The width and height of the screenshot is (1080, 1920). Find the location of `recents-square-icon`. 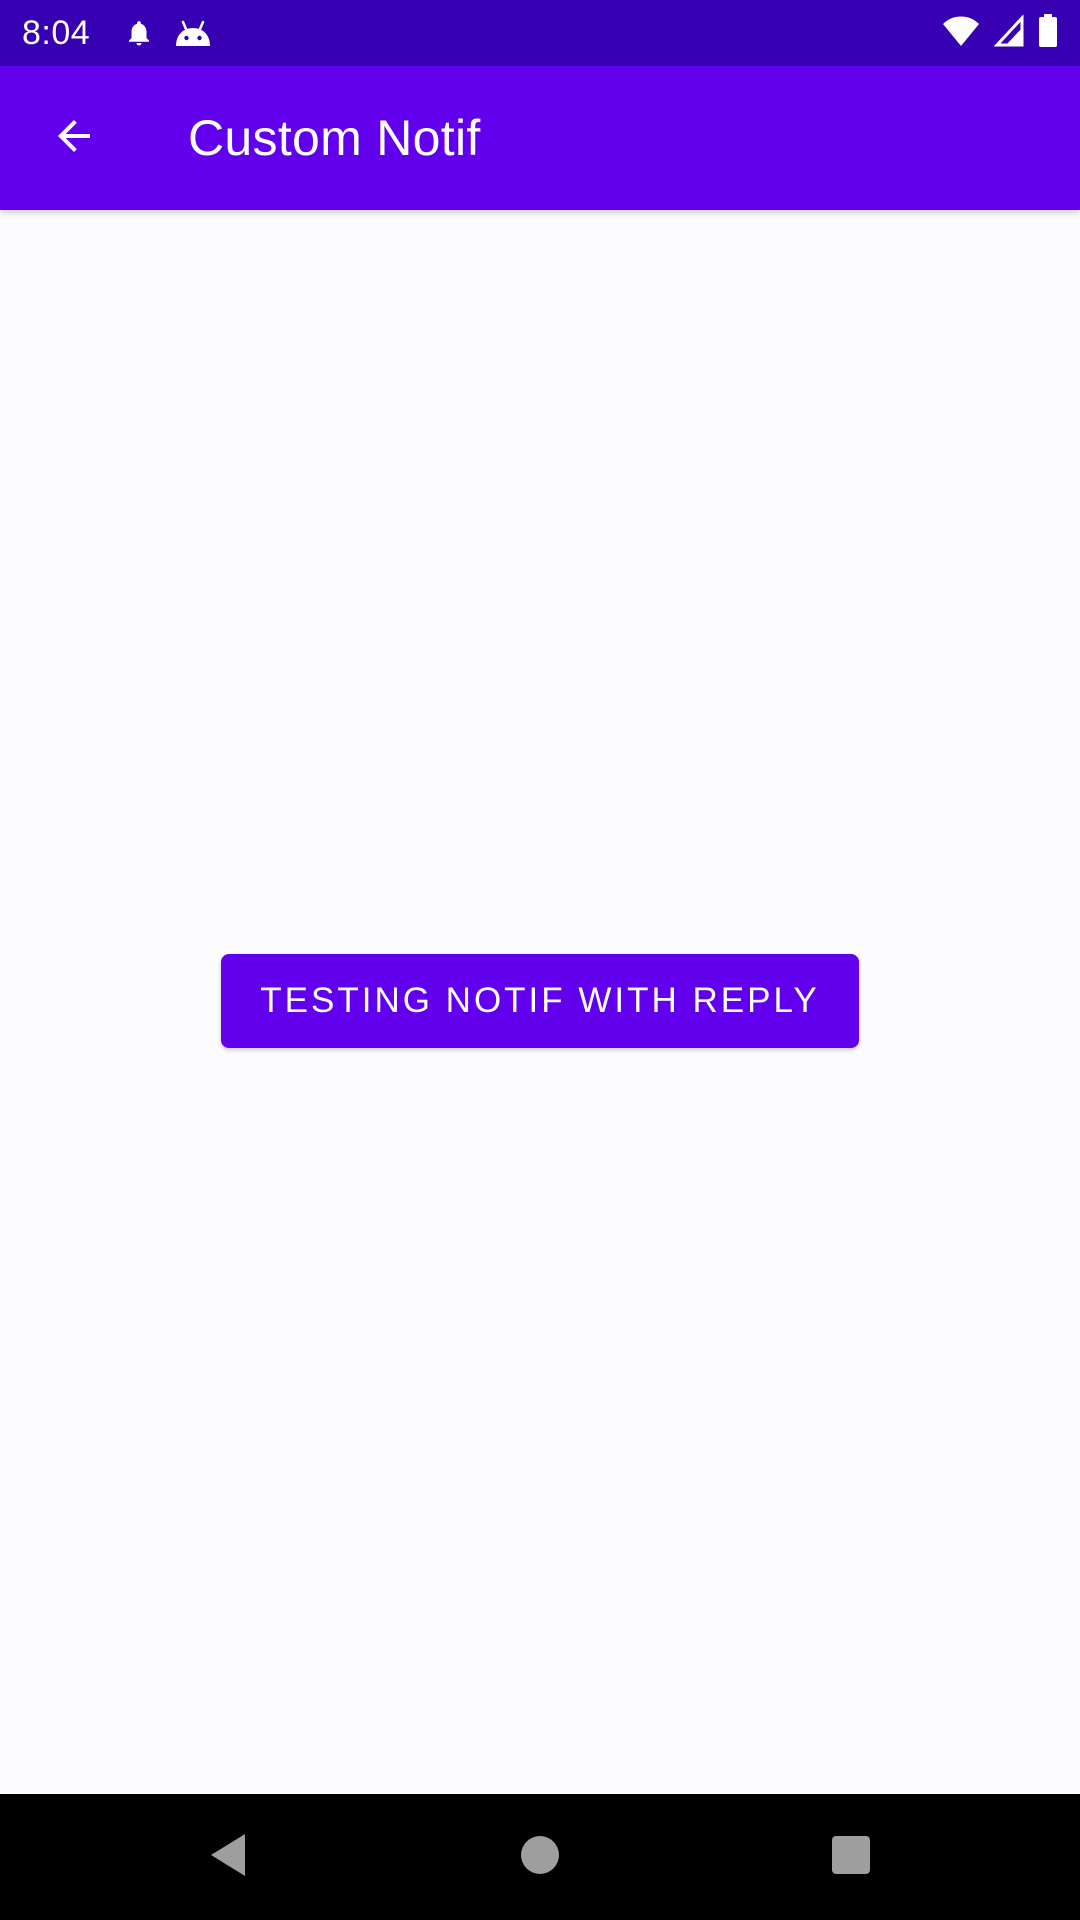

recents-square-icon is located at coordinates (851, 1857).